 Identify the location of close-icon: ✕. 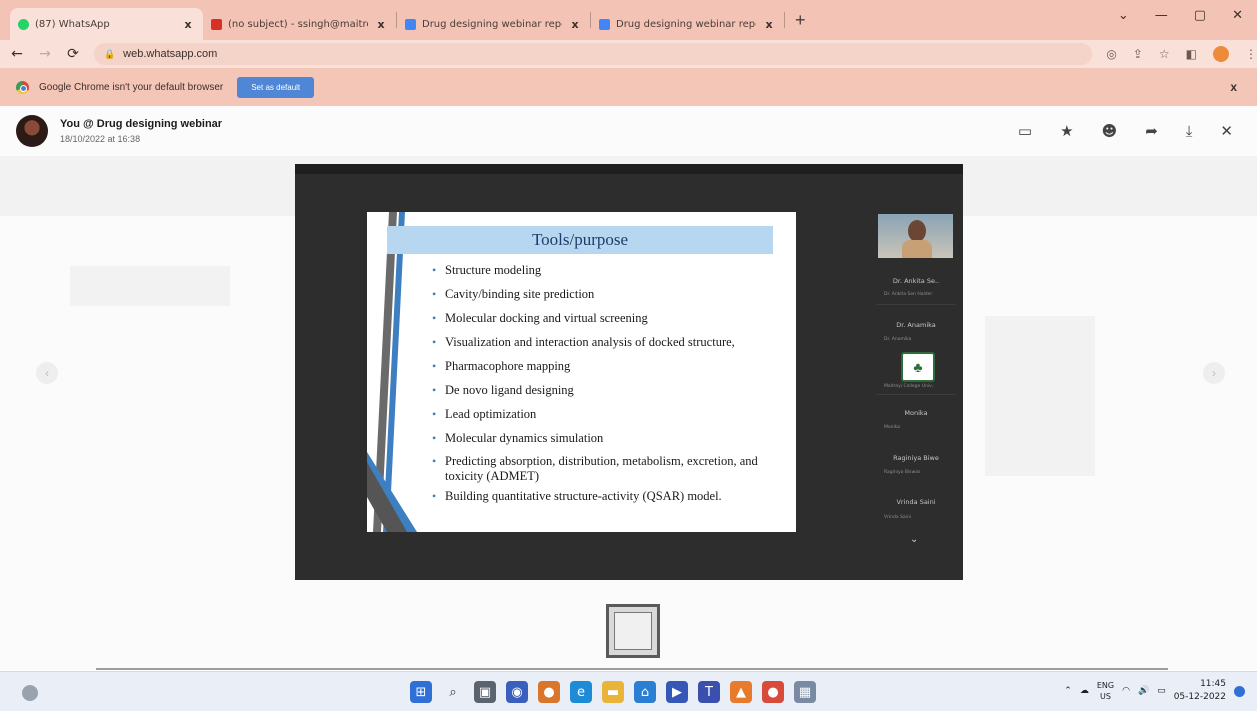
(1226, 131).